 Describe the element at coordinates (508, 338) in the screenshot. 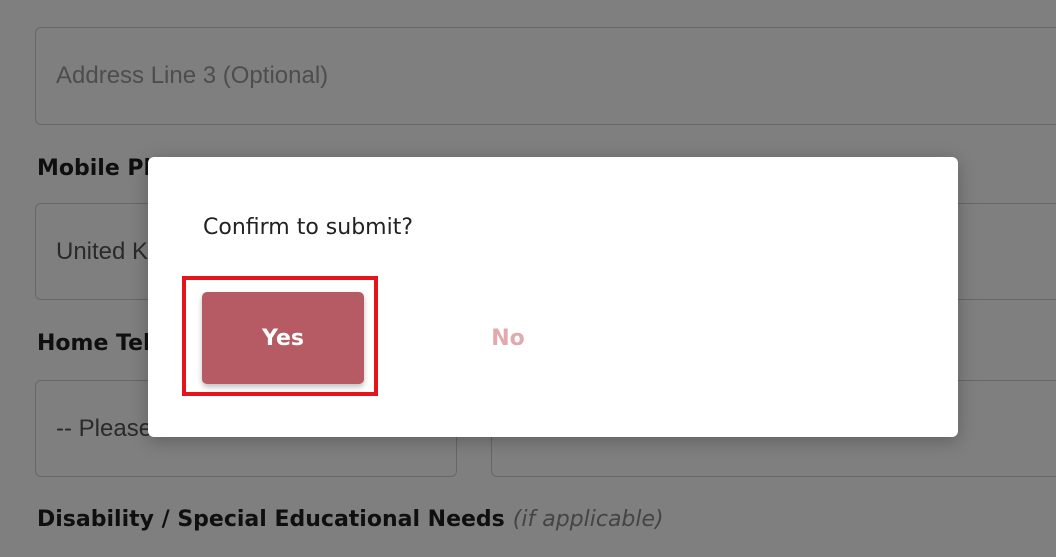

I see `no-button: No` at that location.